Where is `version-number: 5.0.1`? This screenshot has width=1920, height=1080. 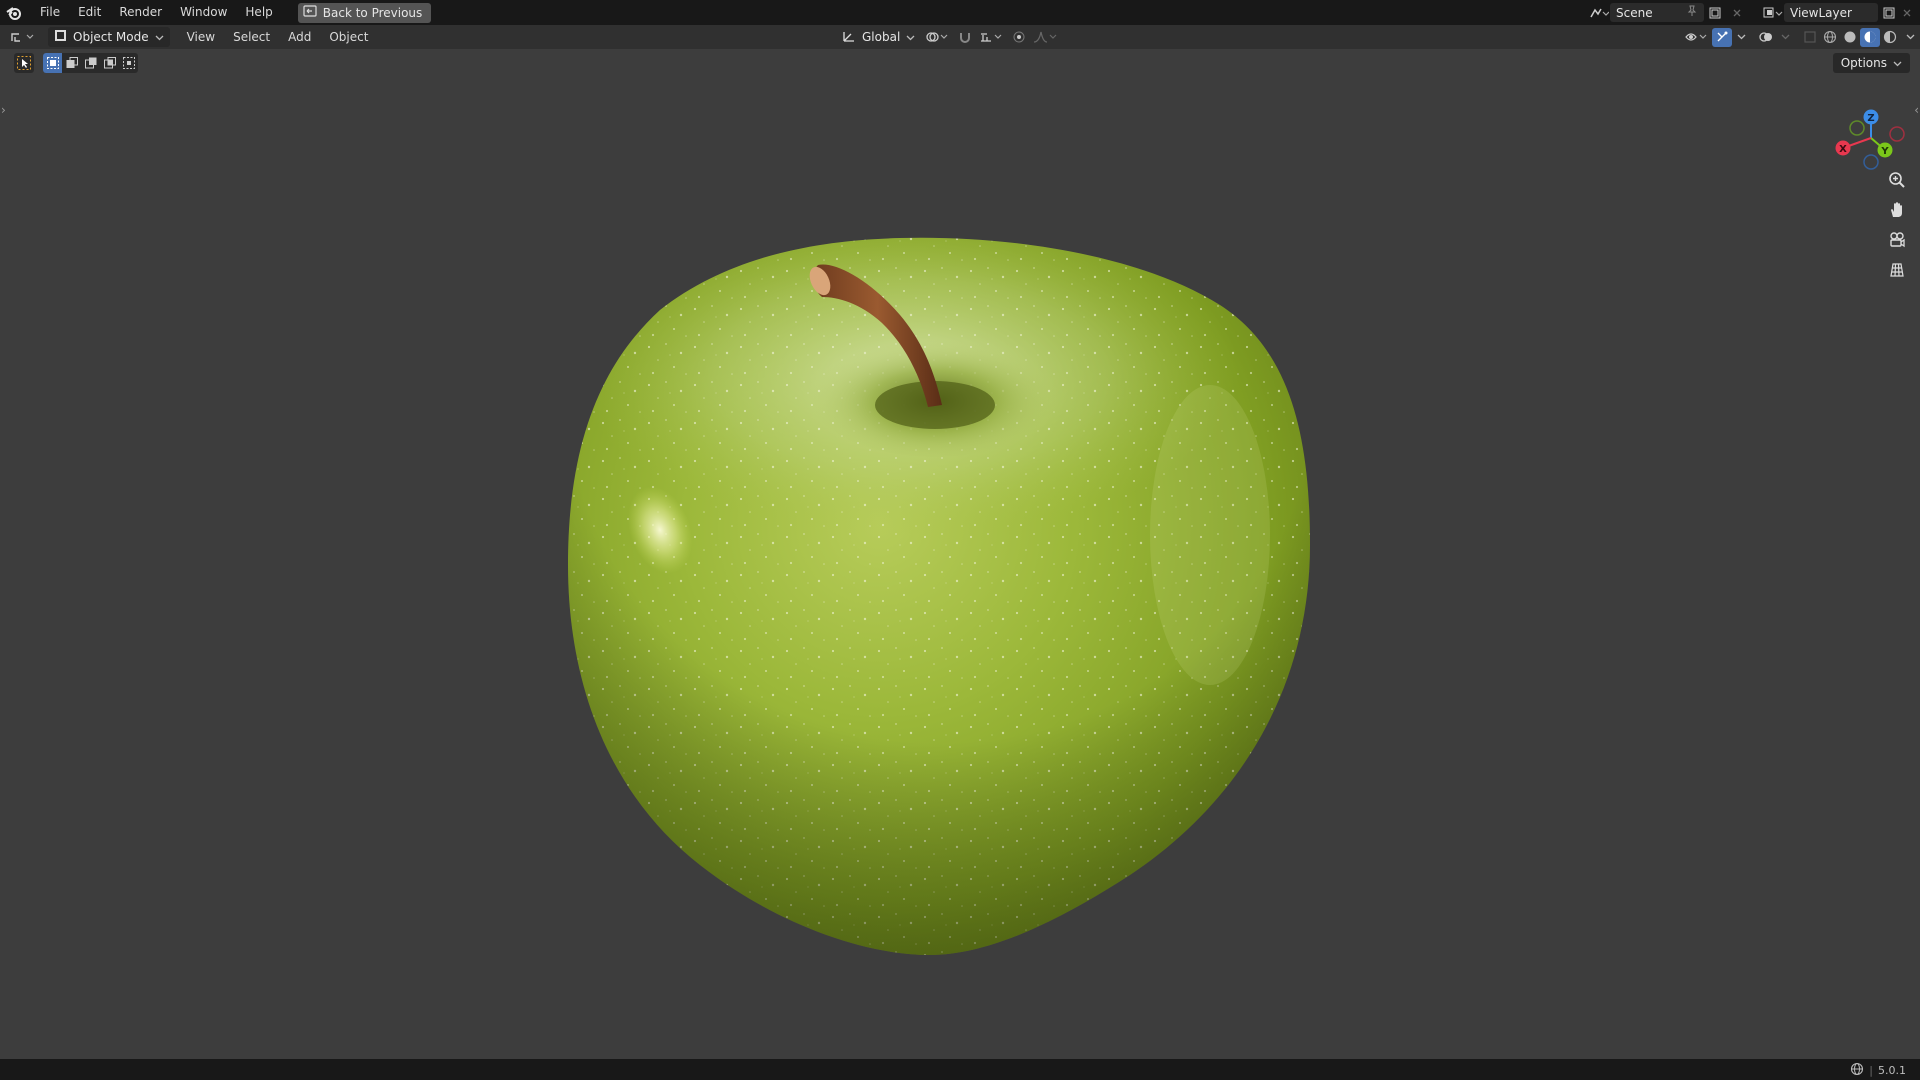
version-number: 5.0.1 is located at coordinates (1892, 1070).